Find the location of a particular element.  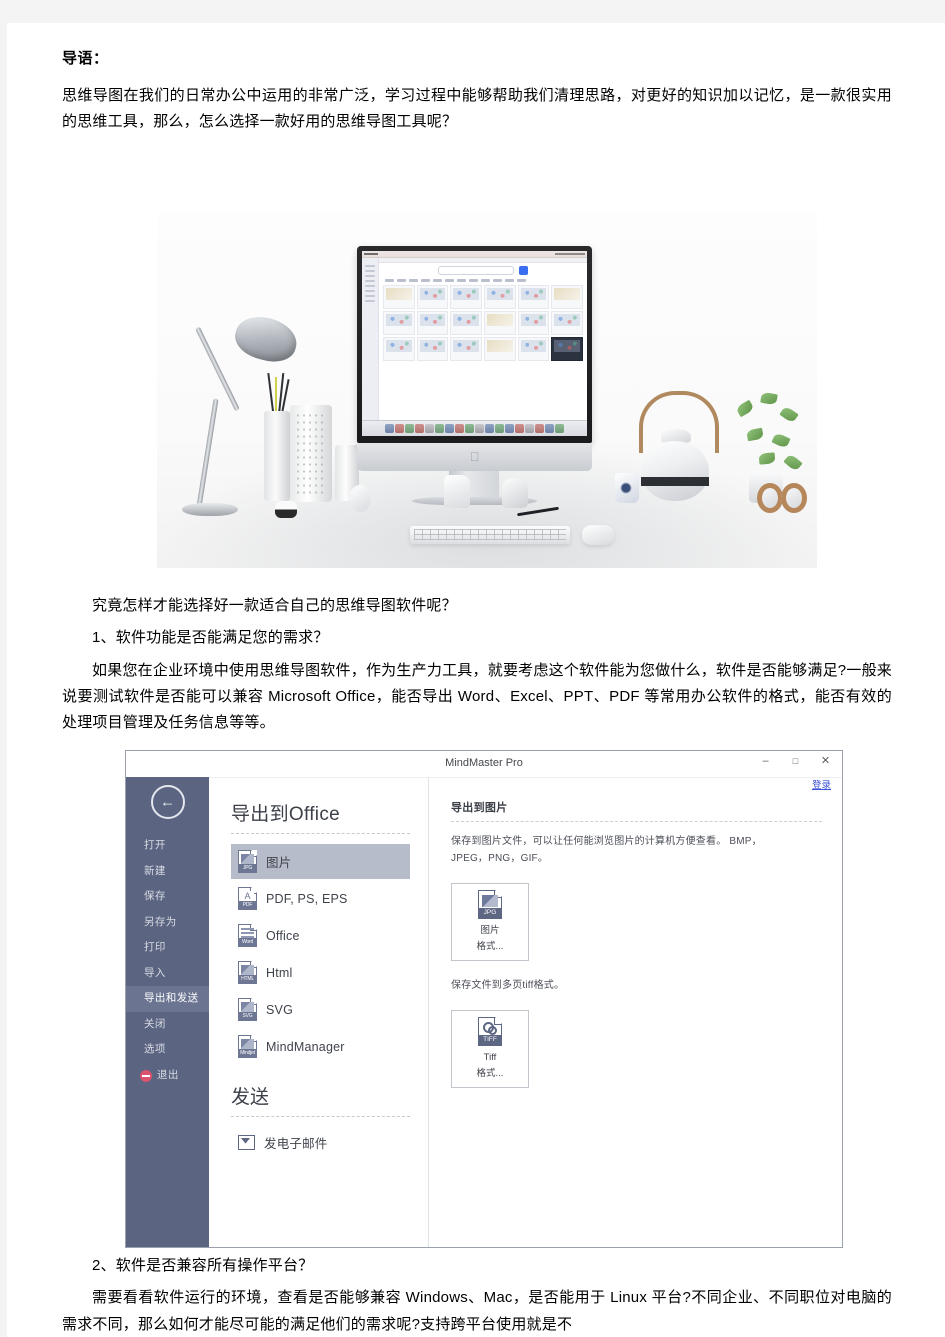

heading-2: 2、软件是否兼容所有操作平台？ is located at coordinates (203, 1265).